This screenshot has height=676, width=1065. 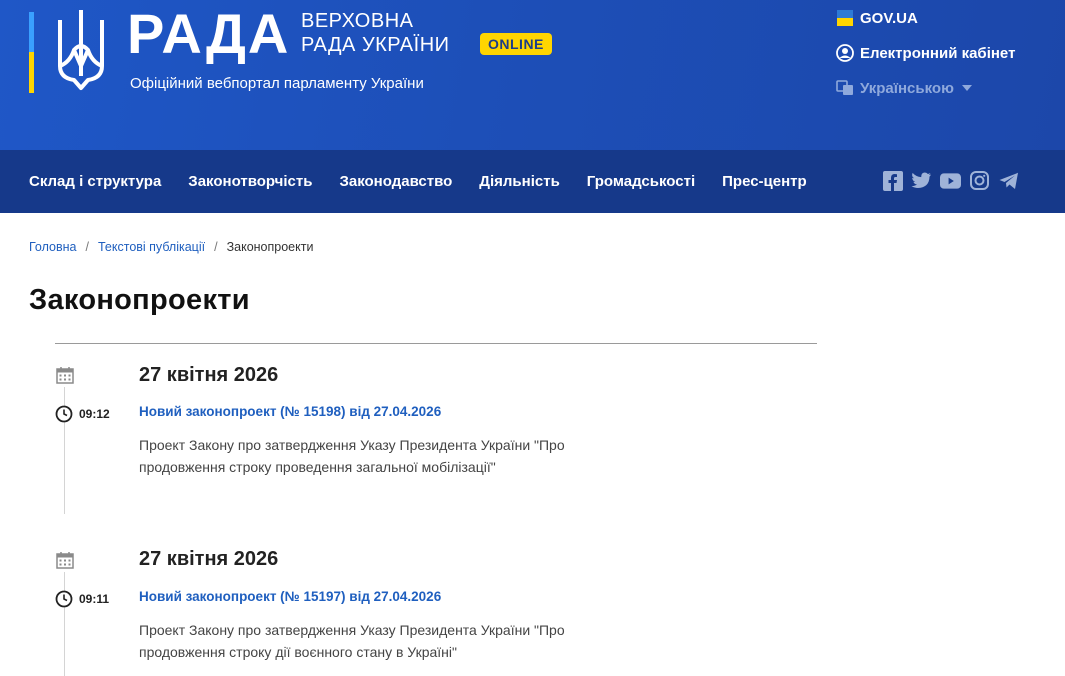 What do you see at coordinates (519, 181) in the screenshot?
I see `nav-item-activity: Діяльність` at bounding box center [519, 181].